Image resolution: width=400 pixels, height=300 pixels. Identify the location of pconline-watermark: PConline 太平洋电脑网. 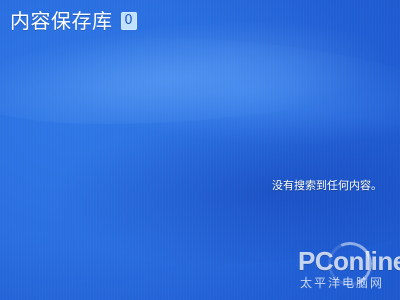
(336, 265).